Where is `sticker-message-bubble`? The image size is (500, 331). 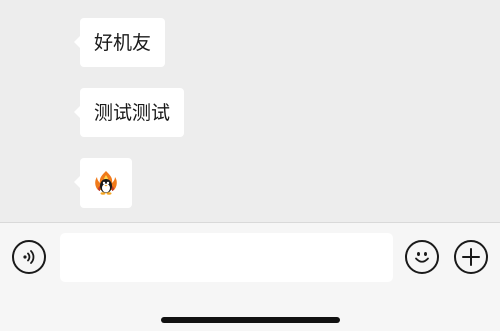
sticker-message-bubble is located at coordinates (103, 183).